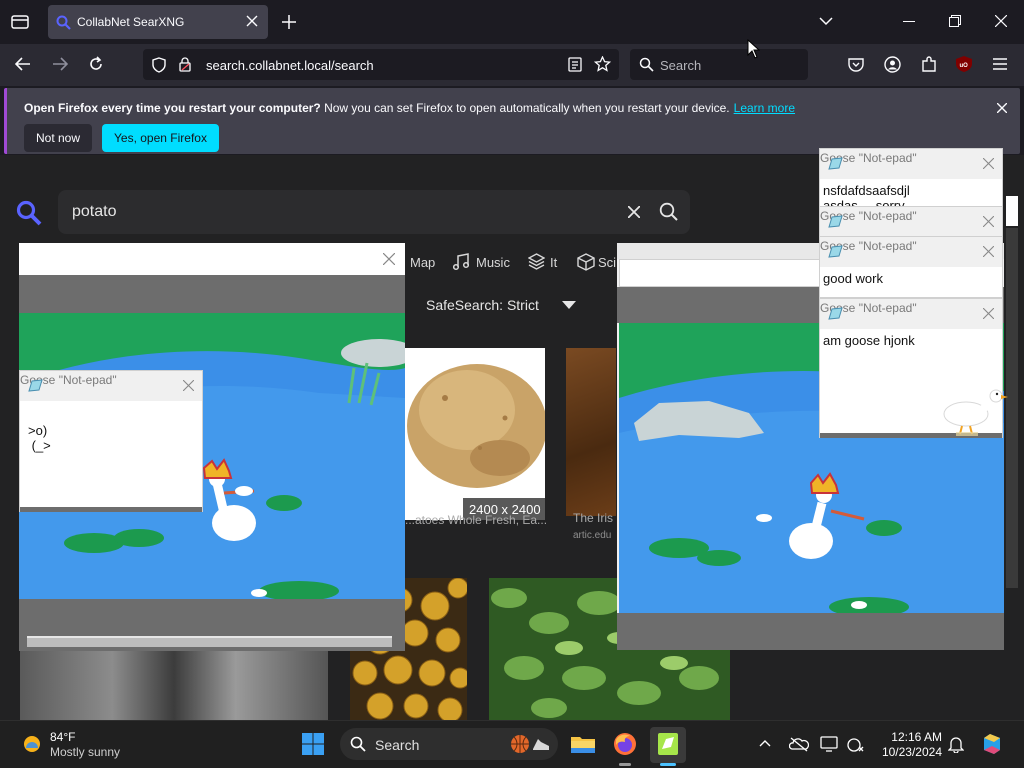 The height and width of the screenshot is (768, 1024). I want to click on weather-description: Mostly sunny, so click(85, 752).